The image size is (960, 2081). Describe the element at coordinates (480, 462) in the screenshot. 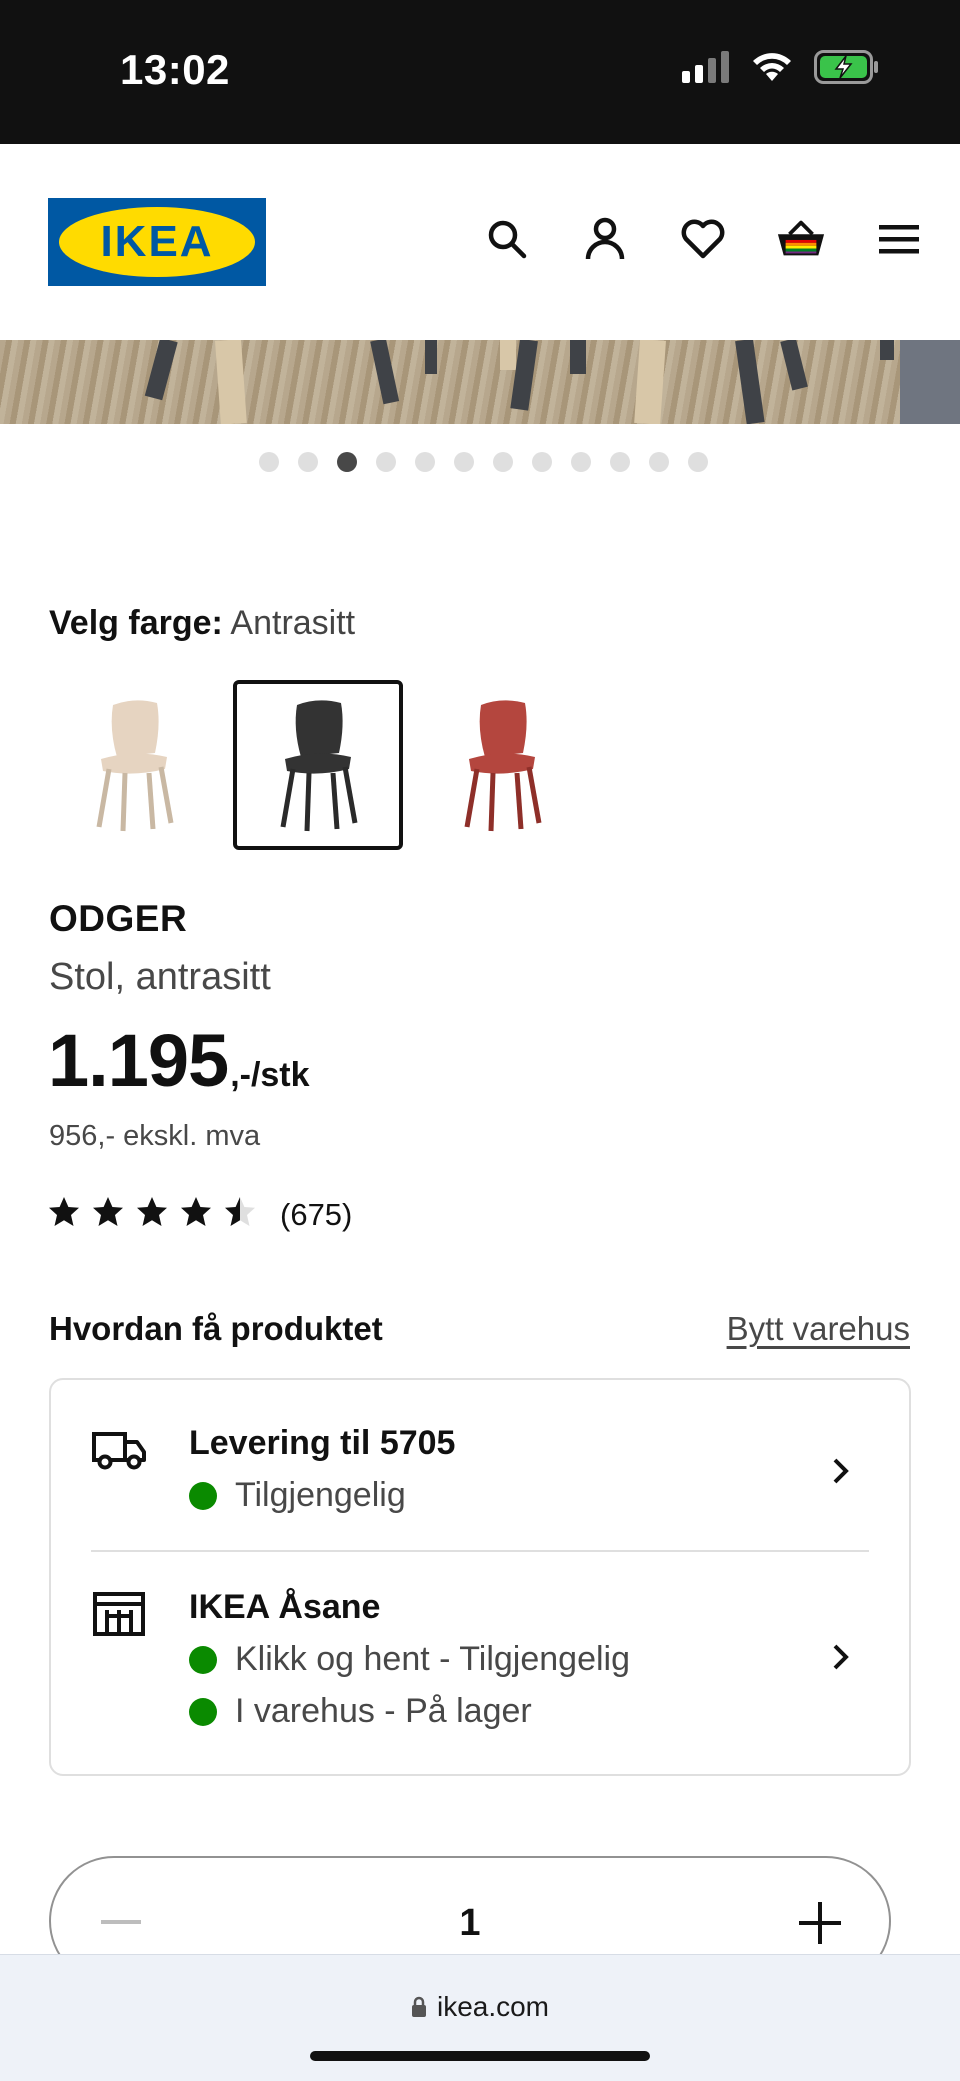

I see `carousel-dots` at that location.